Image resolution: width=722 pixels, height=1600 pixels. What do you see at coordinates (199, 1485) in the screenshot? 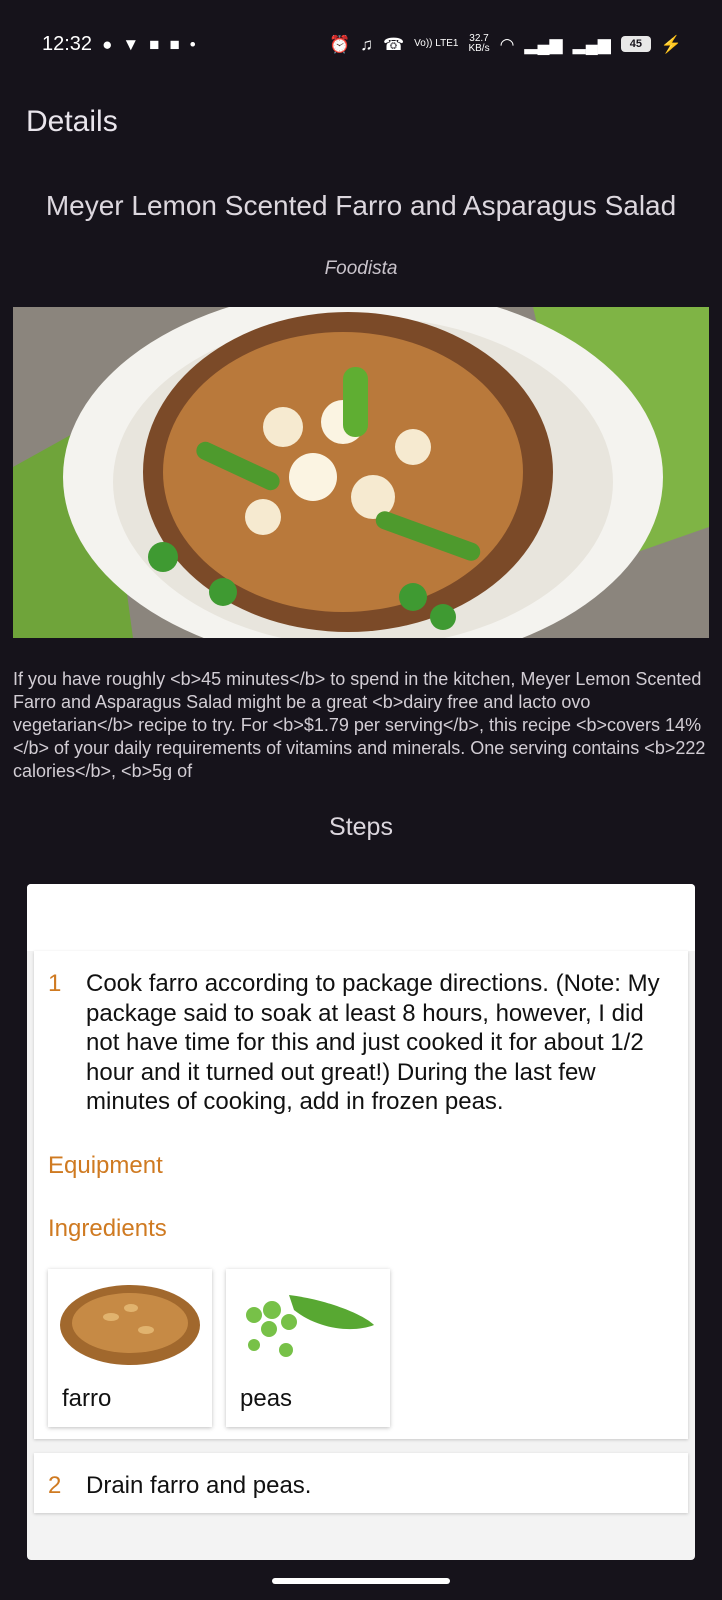
I see `step-text: Drain farro and peas.` at bounding box center [199, 1485].